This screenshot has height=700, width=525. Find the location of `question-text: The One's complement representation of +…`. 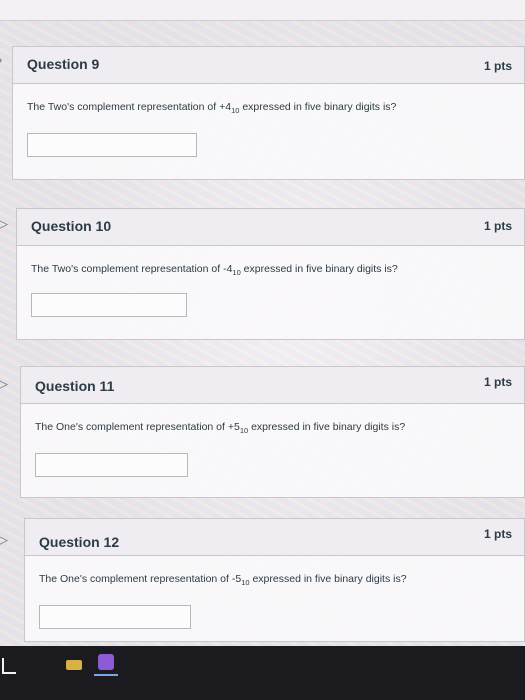

question-text: The One's complement representation of +… is located at coordinates (220, 428).